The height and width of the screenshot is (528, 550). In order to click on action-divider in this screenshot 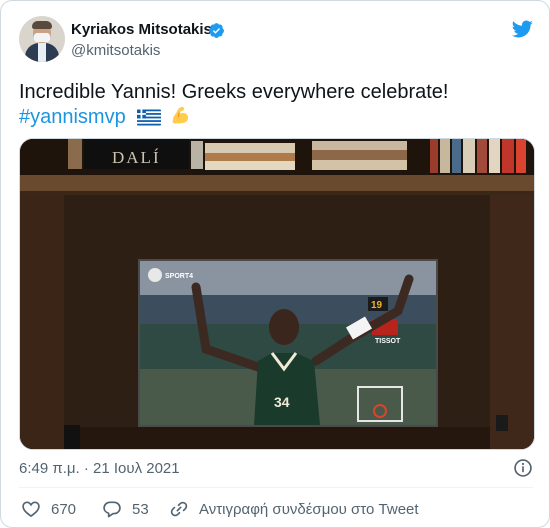, I will do `click(276, 487)`.